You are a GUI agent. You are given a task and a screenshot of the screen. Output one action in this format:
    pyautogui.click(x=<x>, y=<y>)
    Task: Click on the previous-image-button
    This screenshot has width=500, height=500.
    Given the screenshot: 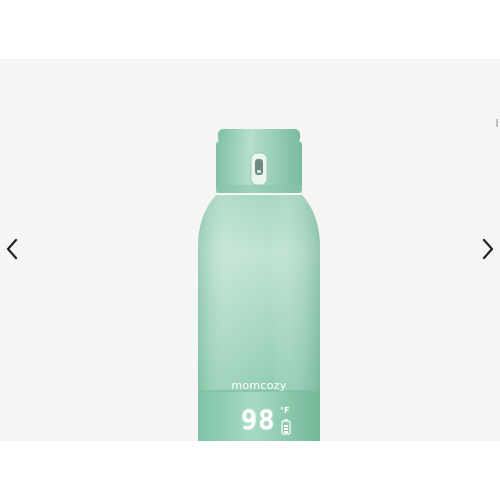 What is the action you would take?
    pyautogui.click(x=12, y=249)
    